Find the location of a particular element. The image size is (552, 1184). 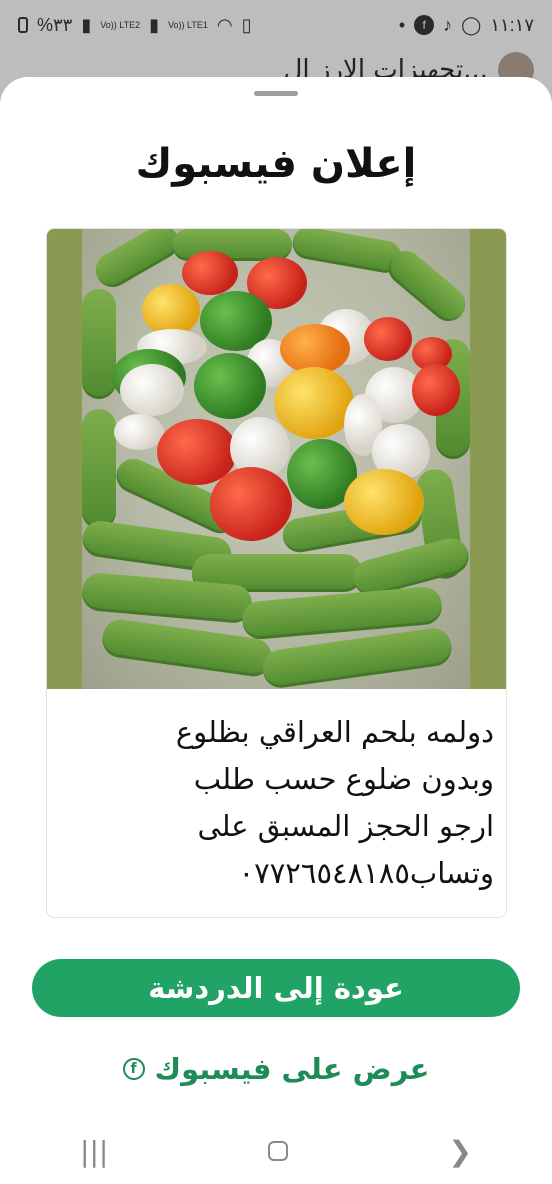

tiktok-icon: ♪ is located at coordinates (448, 24).